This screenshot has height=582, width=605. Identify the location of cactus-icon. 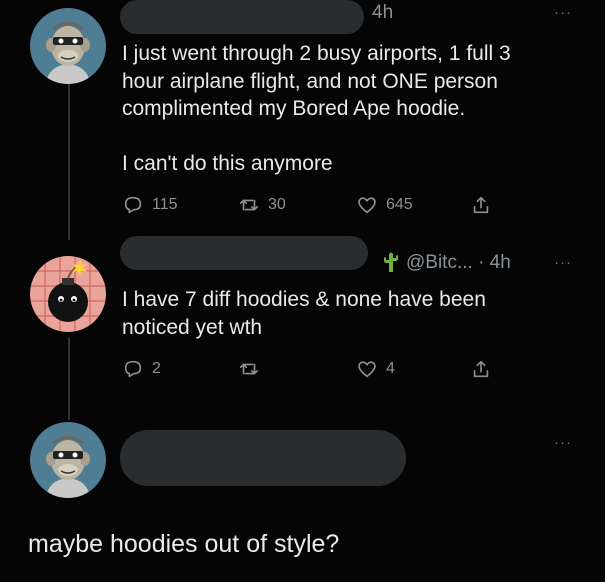
(391, 262).